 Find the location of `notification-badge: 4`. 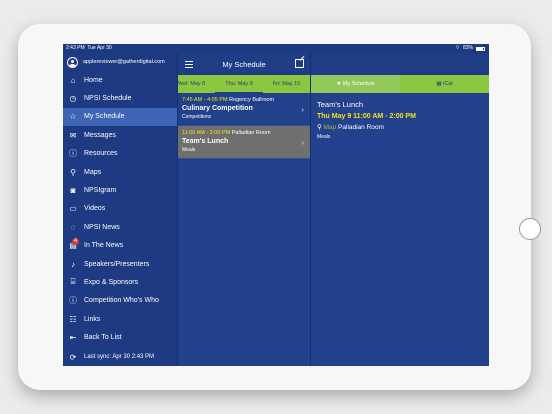

notification-badge: 4 is located at coordinates (75, 241).